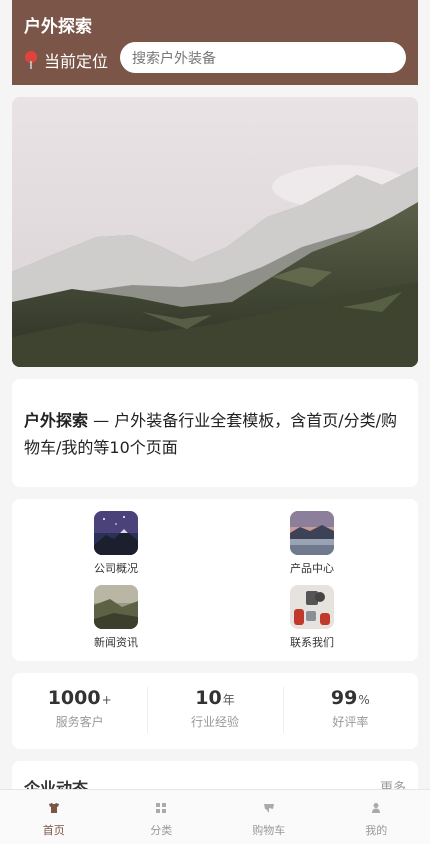 Image resolution: width=430 pixels, height=844 pixels. What do you see at coordinates (350, 722) in the screenshot?
I see `stat-label: 好评率` at bounding box center [350, 722].